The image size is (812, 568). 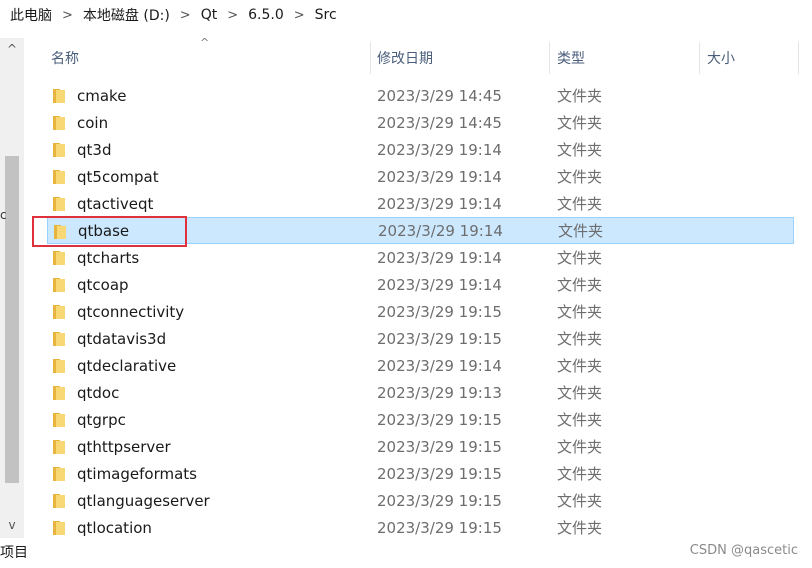 I want to click on file-name: qthttpserver, so click(x=124, y=447).